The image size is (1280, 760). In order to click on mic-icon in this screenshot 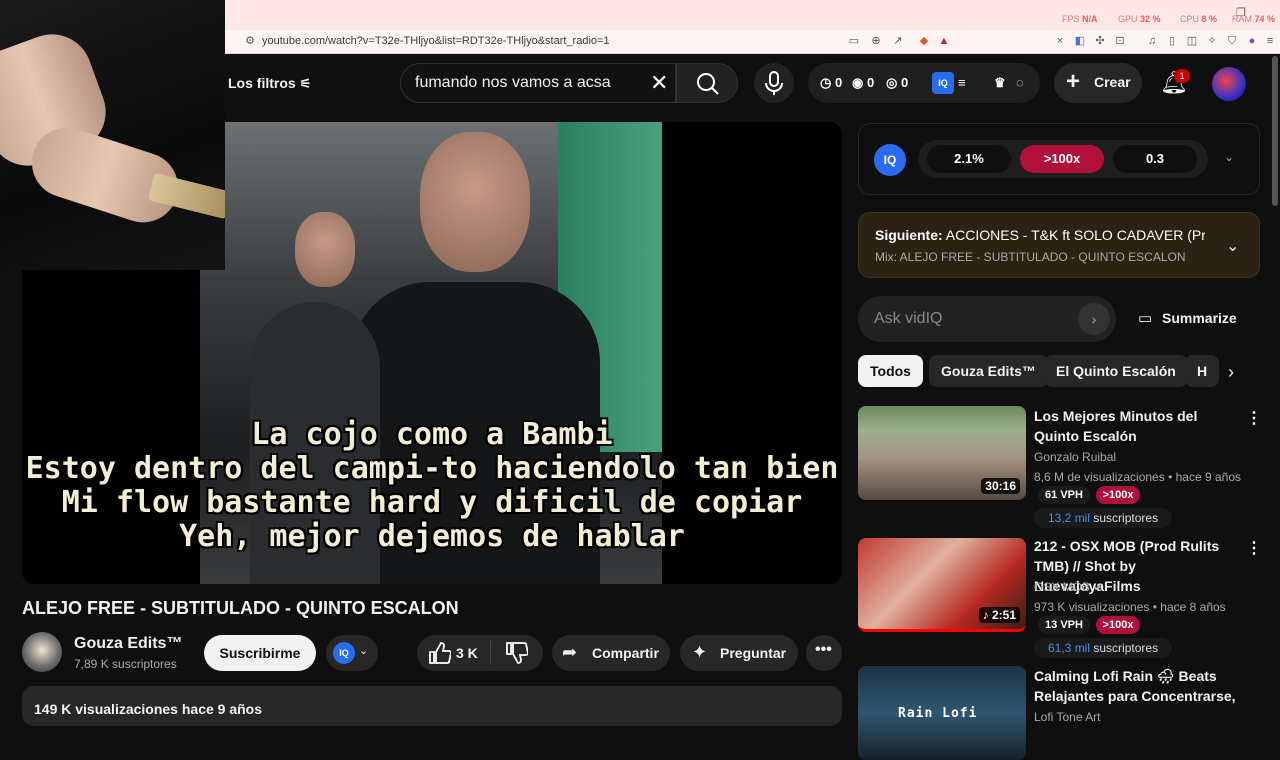, I will do `click(774, 83)`.